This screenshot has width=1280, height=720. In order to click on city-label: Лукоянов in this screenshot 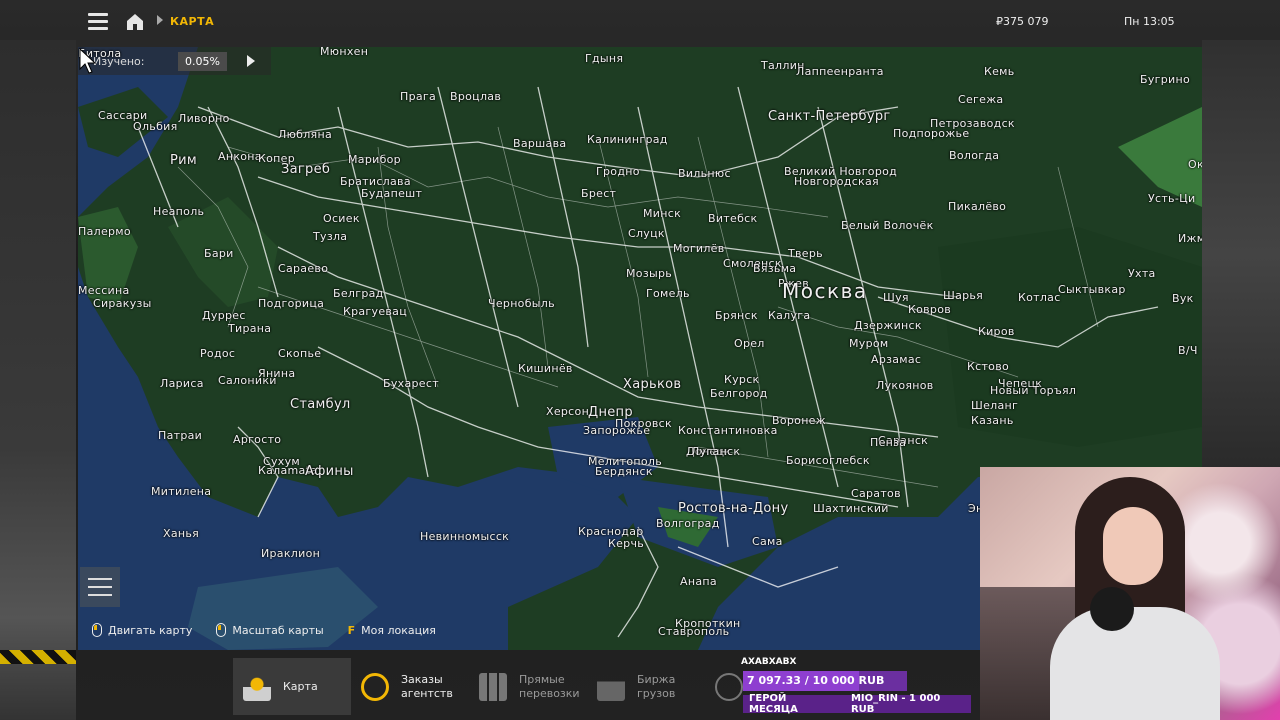, I will do `click(905, 385)`.